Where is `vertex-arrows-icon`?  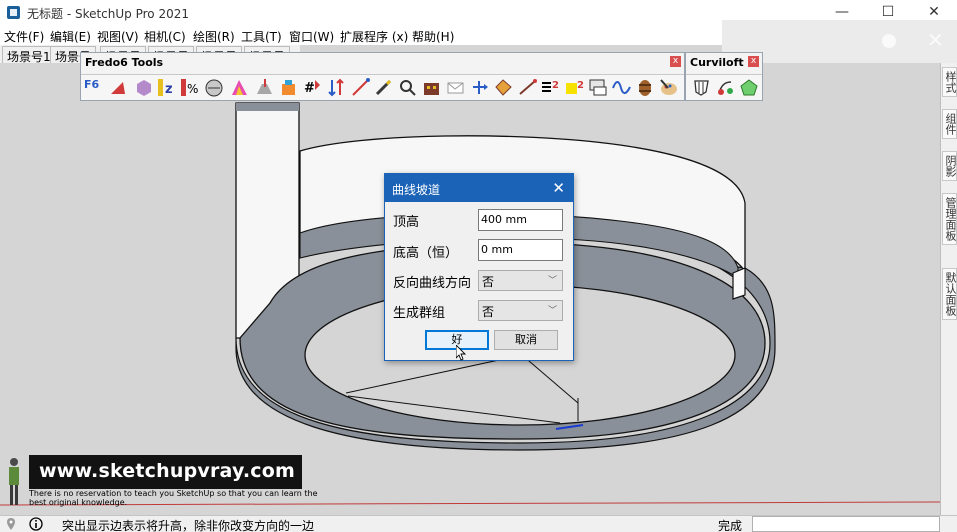
vertex-arrows-icon is located at coordinates (479, 87).